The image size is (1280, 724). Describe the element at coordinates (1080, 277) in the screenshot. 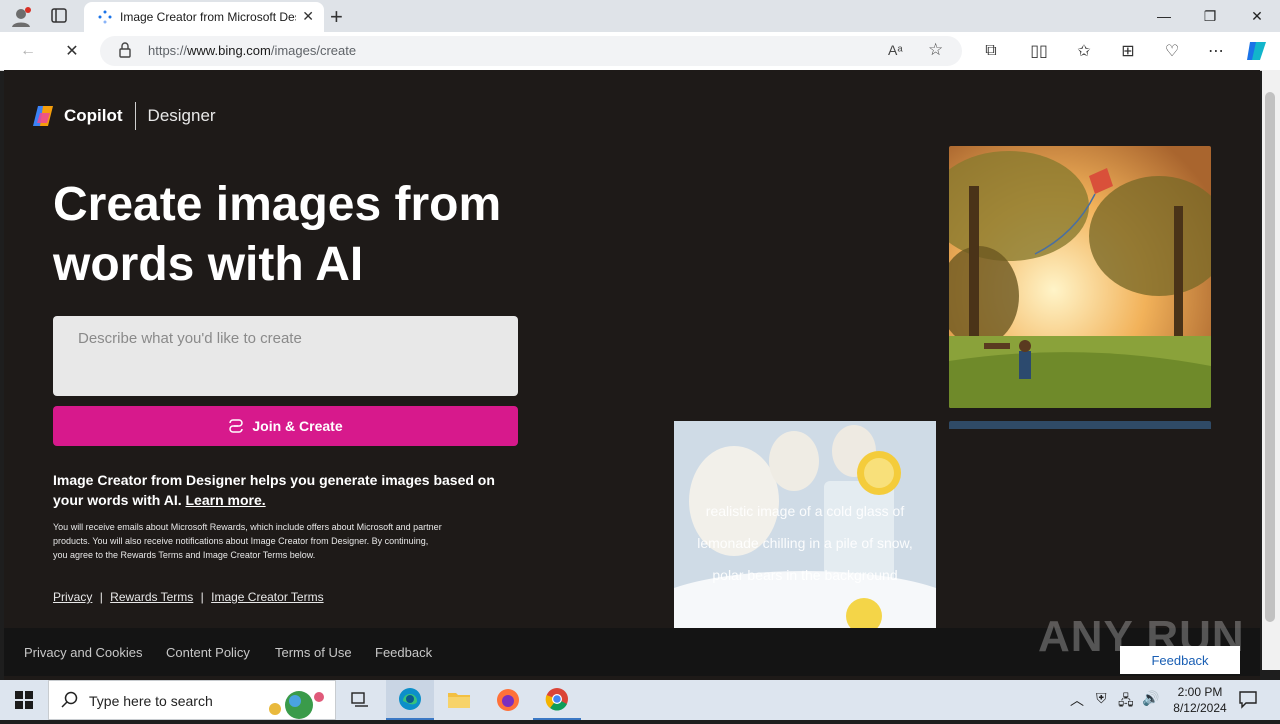

I see `gallery-image-kite-park` at that location.